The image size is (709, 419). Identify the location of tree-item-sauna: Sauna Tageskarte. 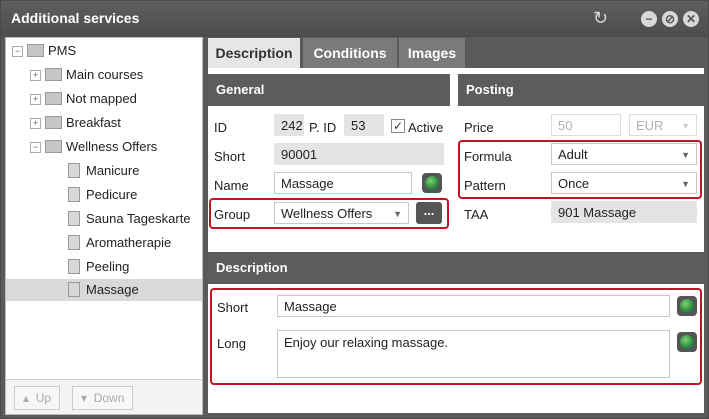
(129, 219).